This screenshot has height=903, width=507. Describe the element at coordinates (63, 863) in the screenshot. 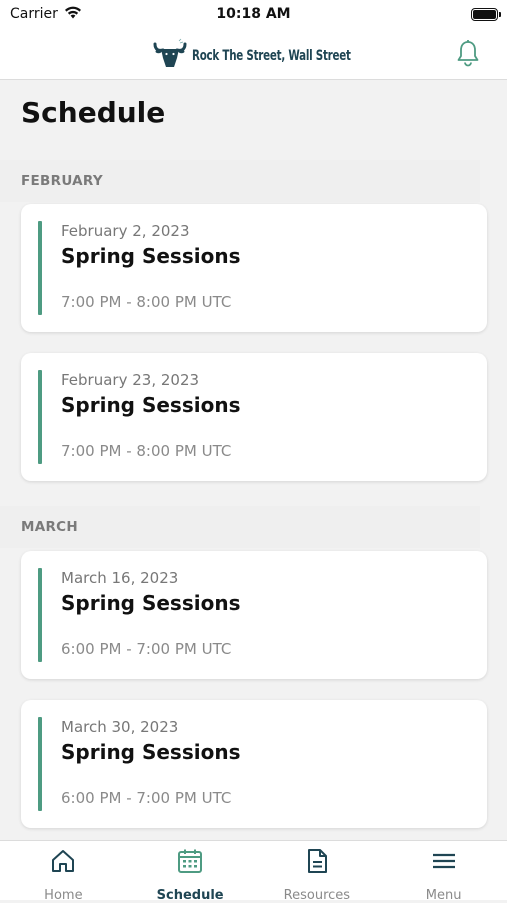

I see `home-icon` at that location.